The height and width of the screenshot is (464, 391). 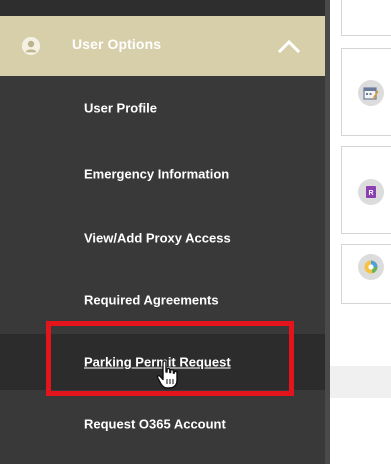 What do you see at coordinates (157, 238) in the screenshot?
I see `menu-item-label: View/Add Proxy Access` at bounding box center [157, 238].